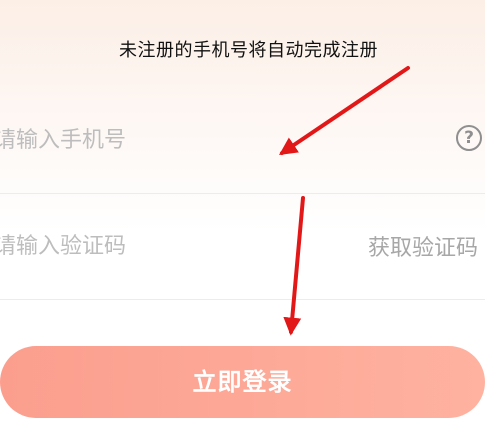 The image size is (485, 422). I want to click on phone-input, so click(147, 140).